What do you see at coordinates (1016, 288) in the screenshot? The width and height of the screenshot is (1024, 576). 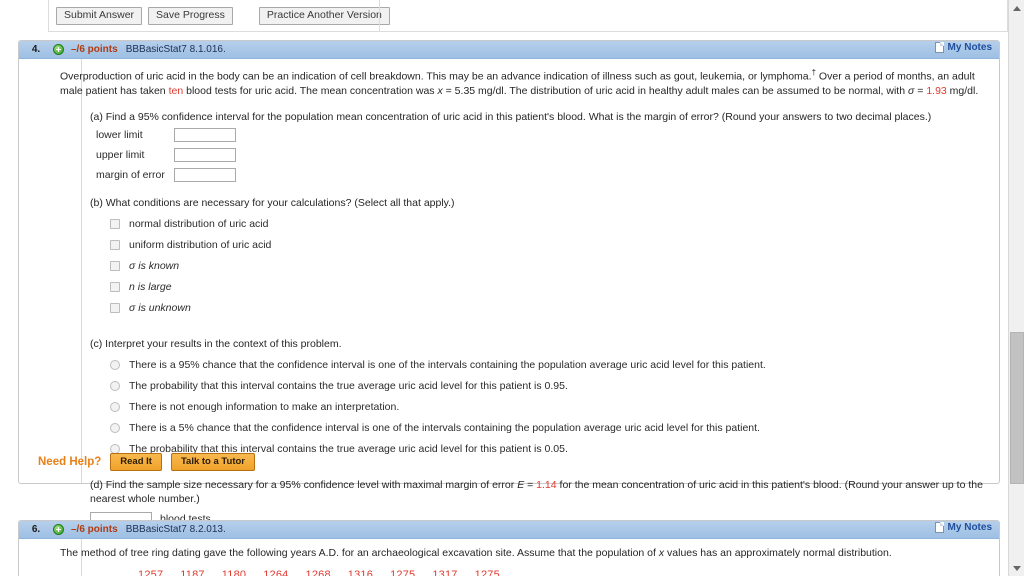 I see `vertical-scrollbar` at bounding box center [1016, 288].